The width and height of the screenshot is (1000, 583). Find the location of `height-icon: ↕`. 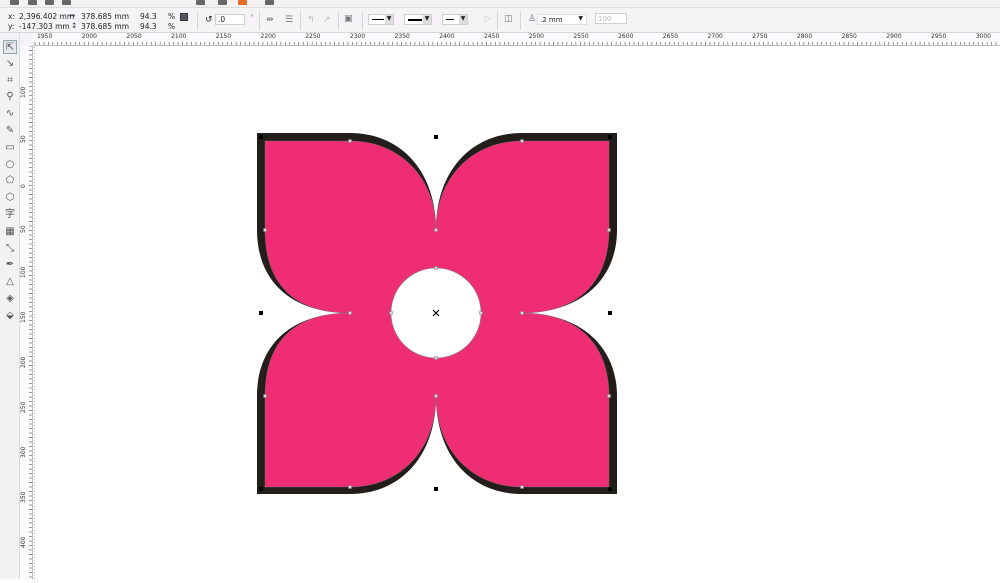

height-icon: ↕ is located at coordinates (74, 25).